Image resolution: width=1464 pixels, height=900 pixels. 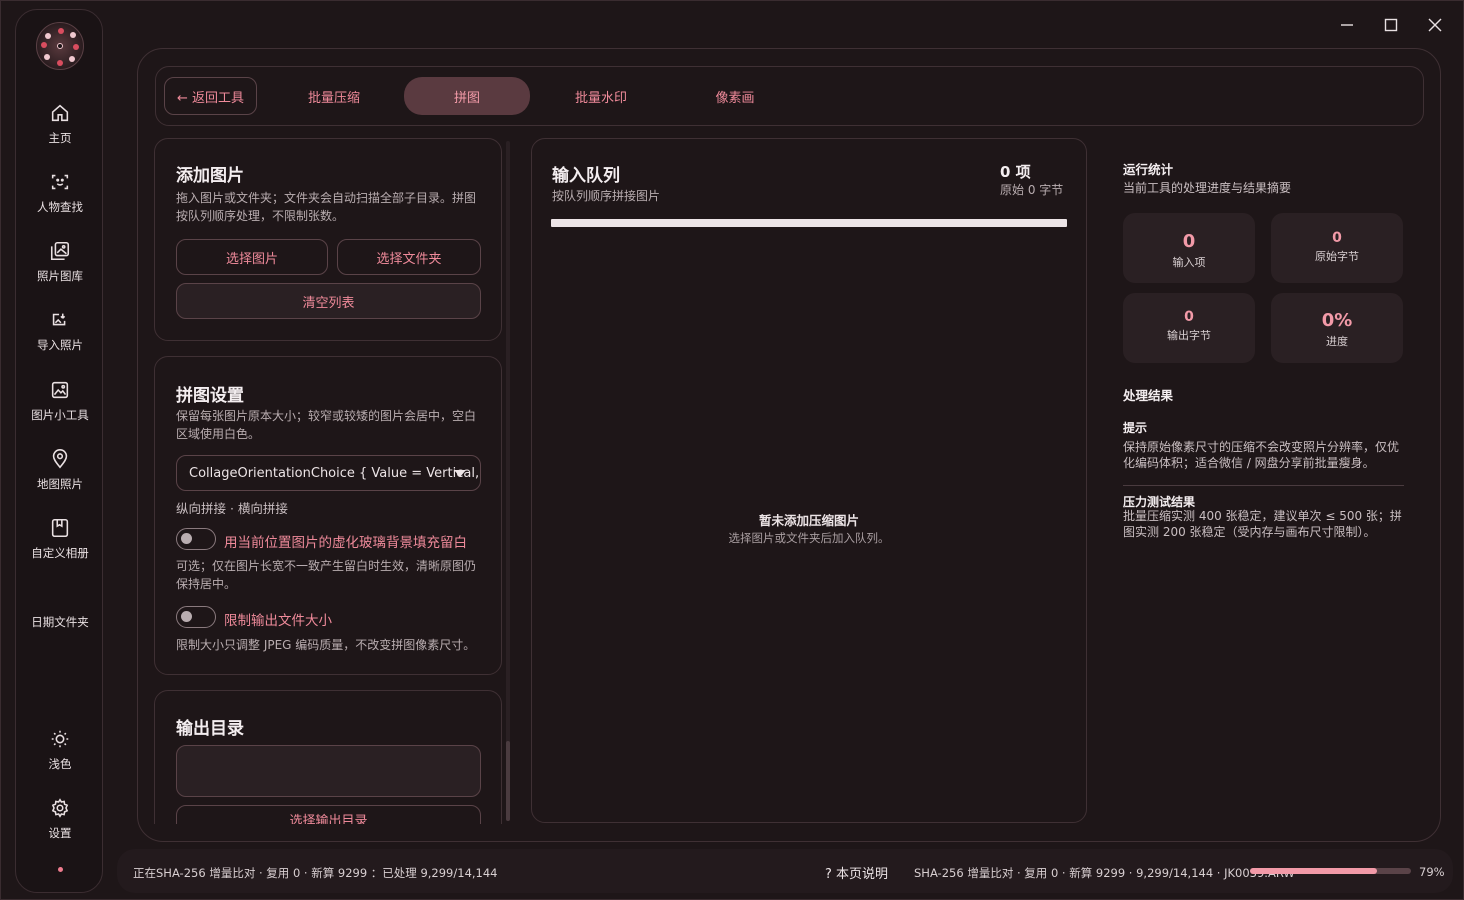 I want to click on home-icon, so click(x=60, y=113).